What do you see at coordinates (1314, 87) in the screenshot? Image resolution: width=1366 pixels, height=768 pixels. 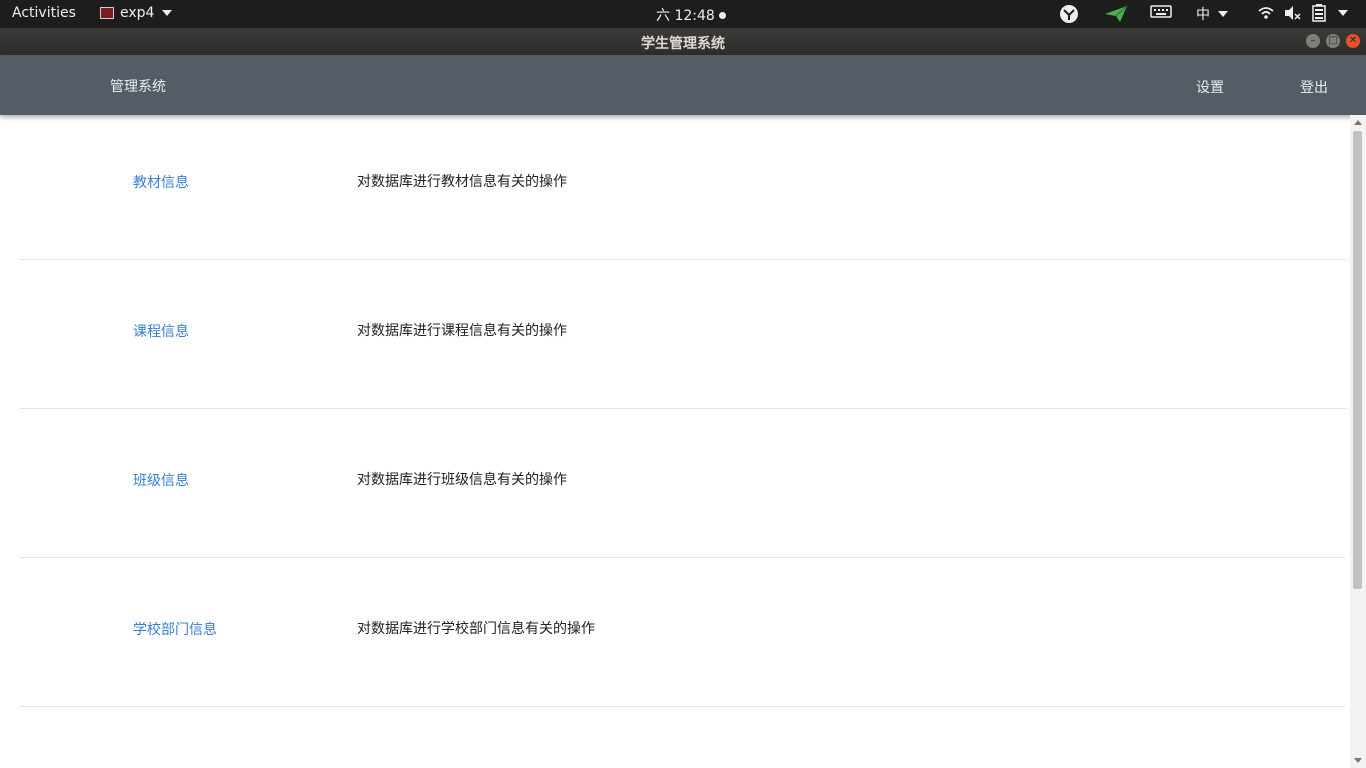 I see `logout-link: 登出` at bounding box center [1314, 87].